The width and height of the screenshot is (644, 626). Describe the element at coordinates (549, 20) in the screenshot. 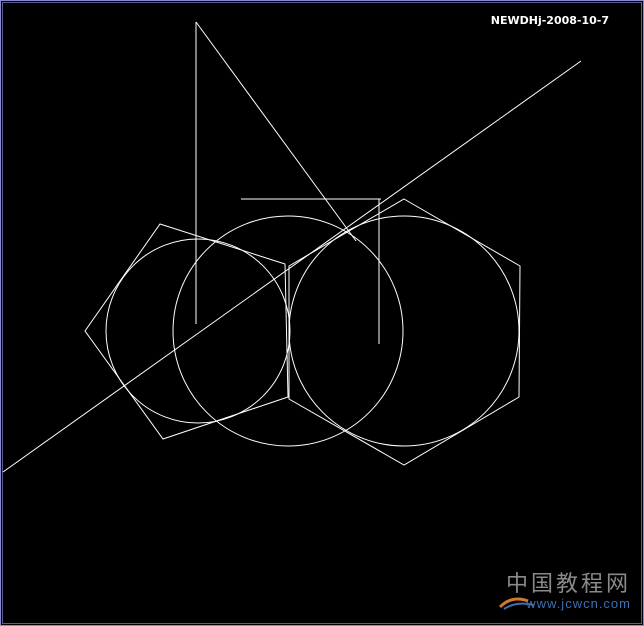

I see `author-date-stamp: NEWDHj-2008-10-7` at that location.